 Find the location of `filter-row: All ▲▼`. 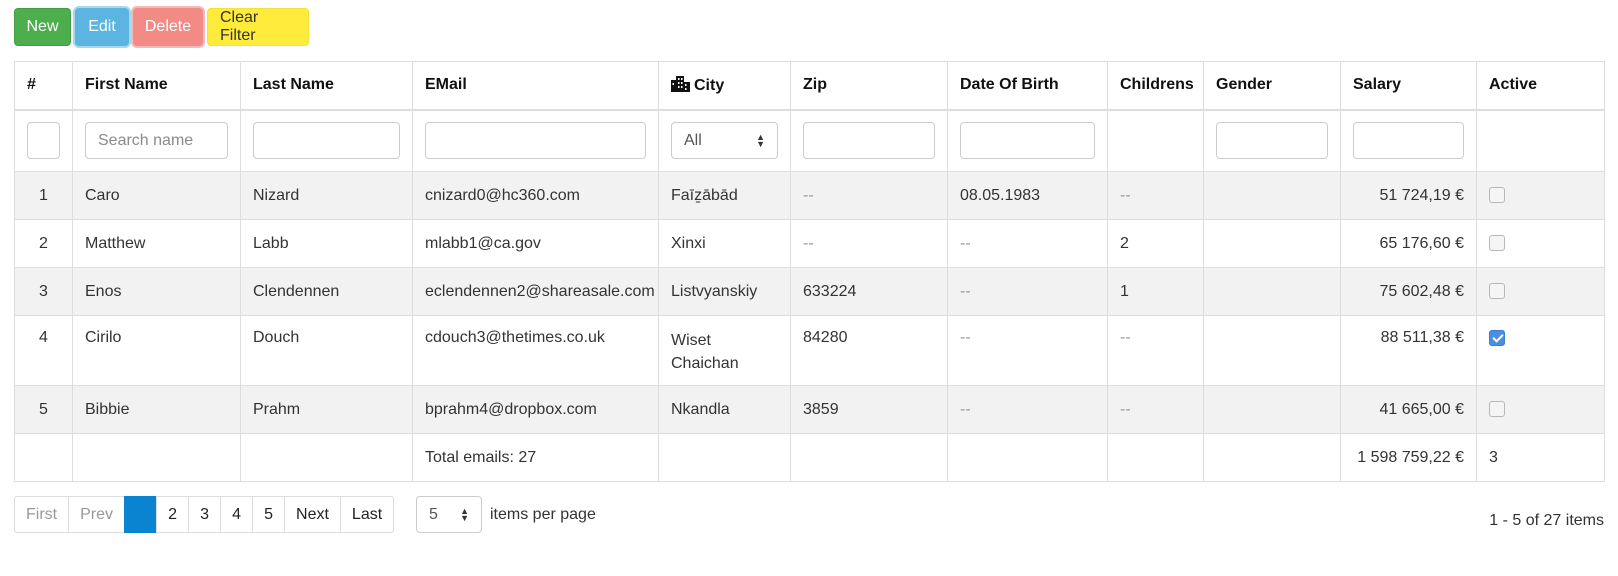

filter-row: All ▲▼ is located at coordinates (809, 140).